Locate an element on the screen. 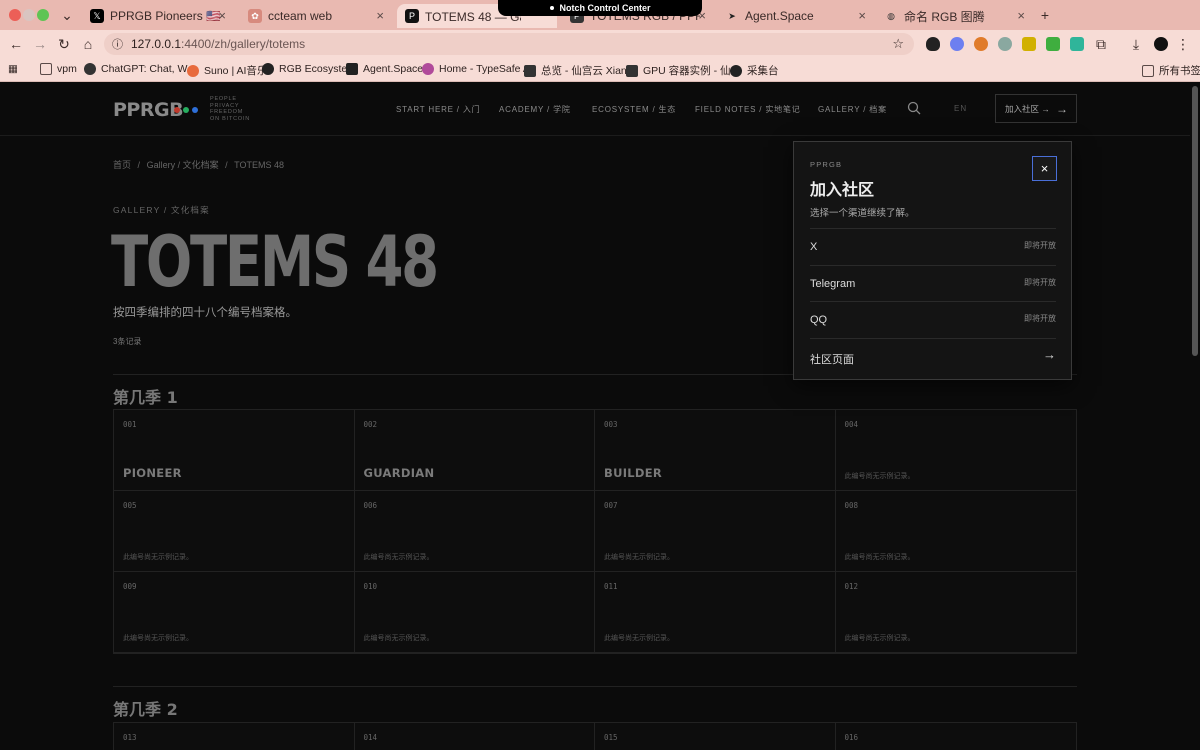 The height and width of the screenshot is (750, 1200). channel-community-page: 社区页面 → is located at coordinates (933, 356).